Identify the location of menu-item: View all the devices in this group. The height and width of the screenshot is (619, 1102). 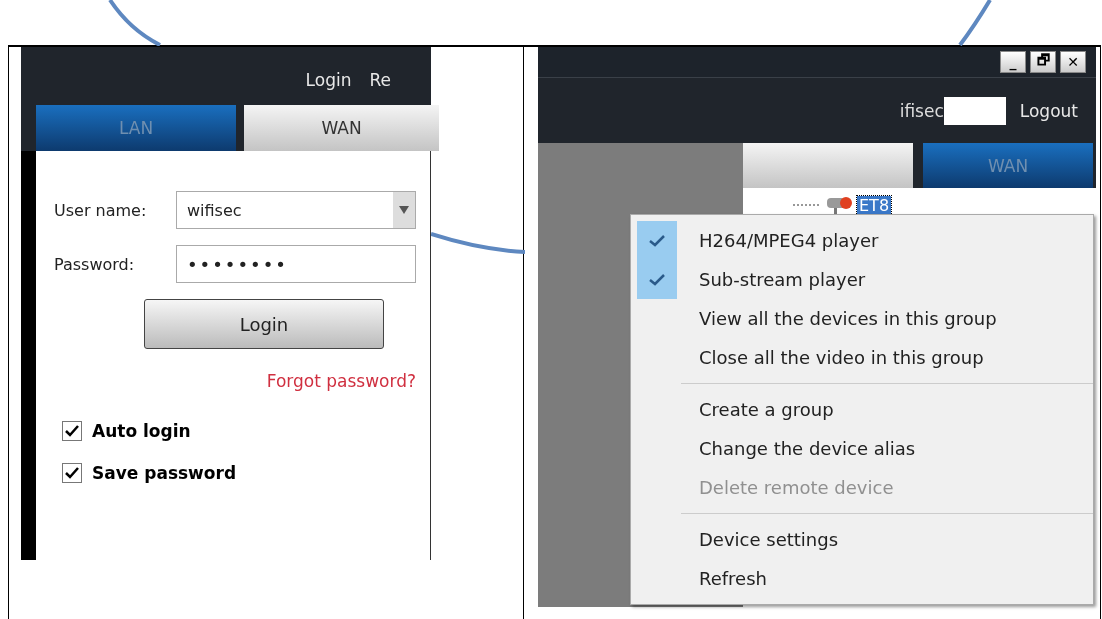
(862, 318).